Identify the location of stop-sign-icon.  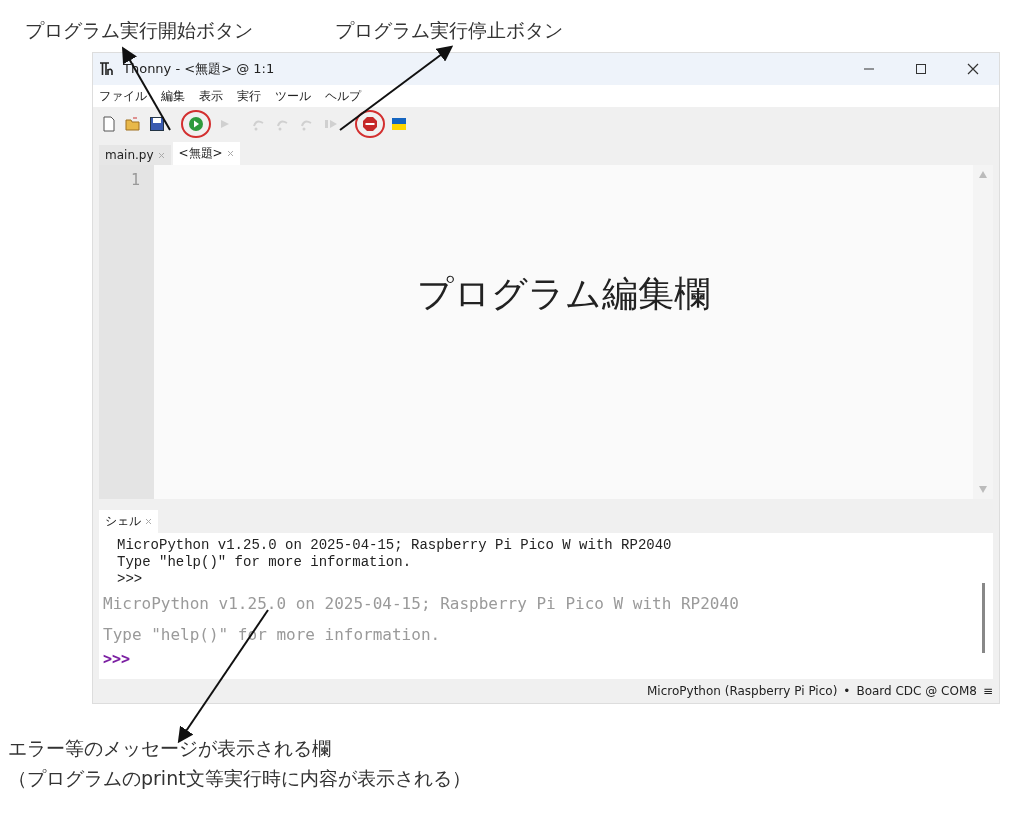
(370, 124).